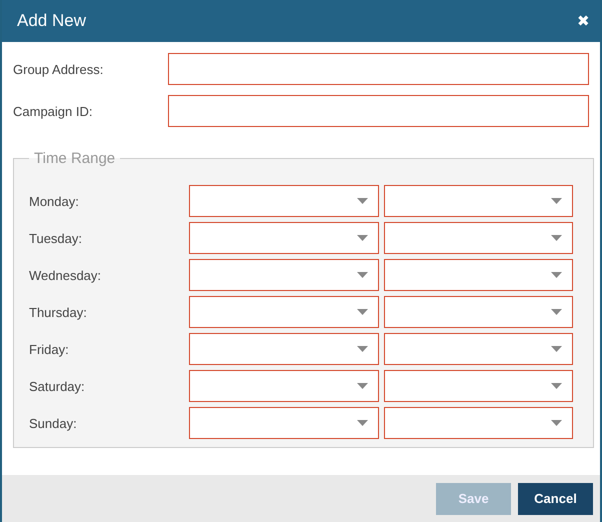 This screenshot has height=522, width=602. Describe the element at coordinates (54, 201) in the screenshot. I see `day-label: Monday:` at that location.